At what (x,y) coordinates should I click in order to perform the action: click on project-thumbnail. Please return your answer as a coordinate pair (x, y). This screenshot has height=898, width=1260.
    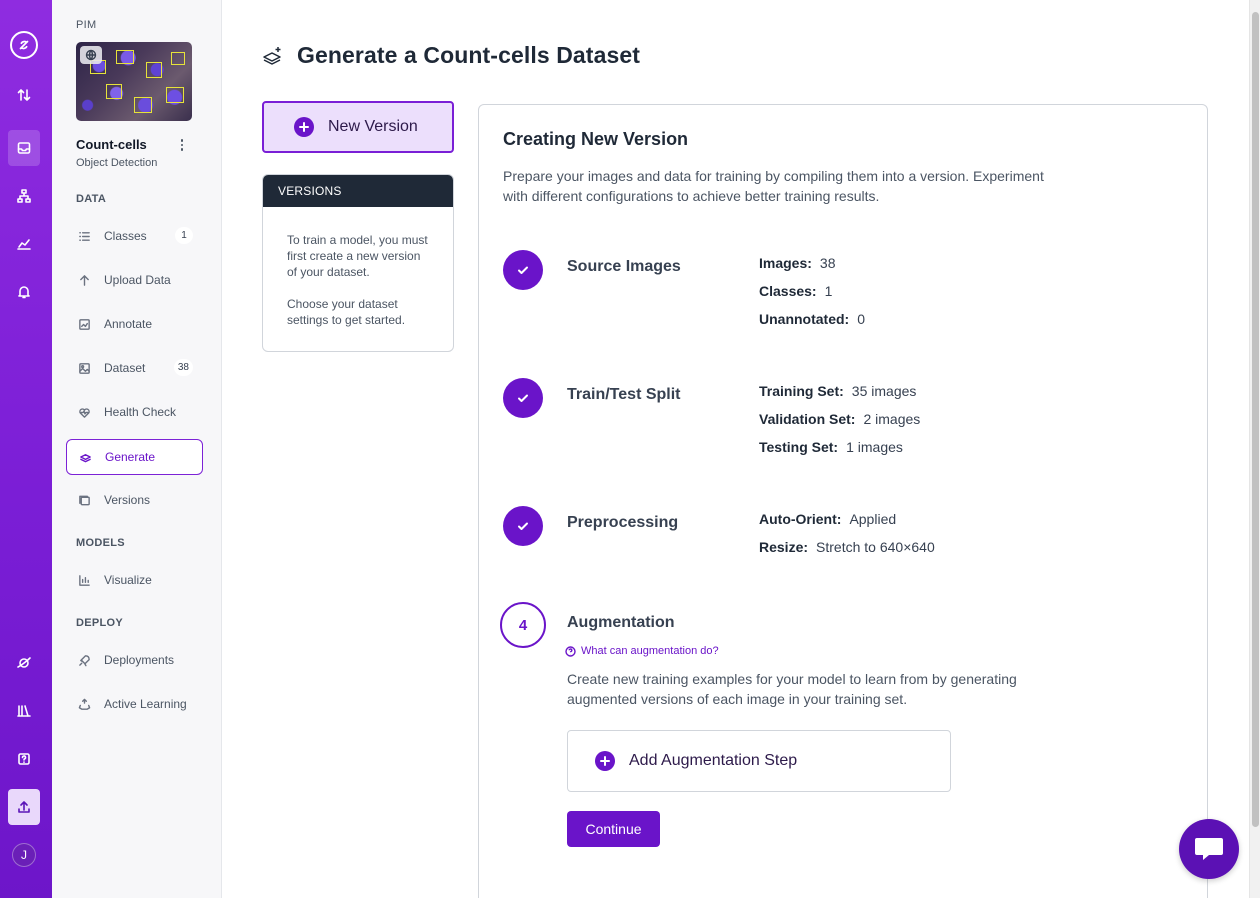
    Looking at the image, I should click on (134, 81).